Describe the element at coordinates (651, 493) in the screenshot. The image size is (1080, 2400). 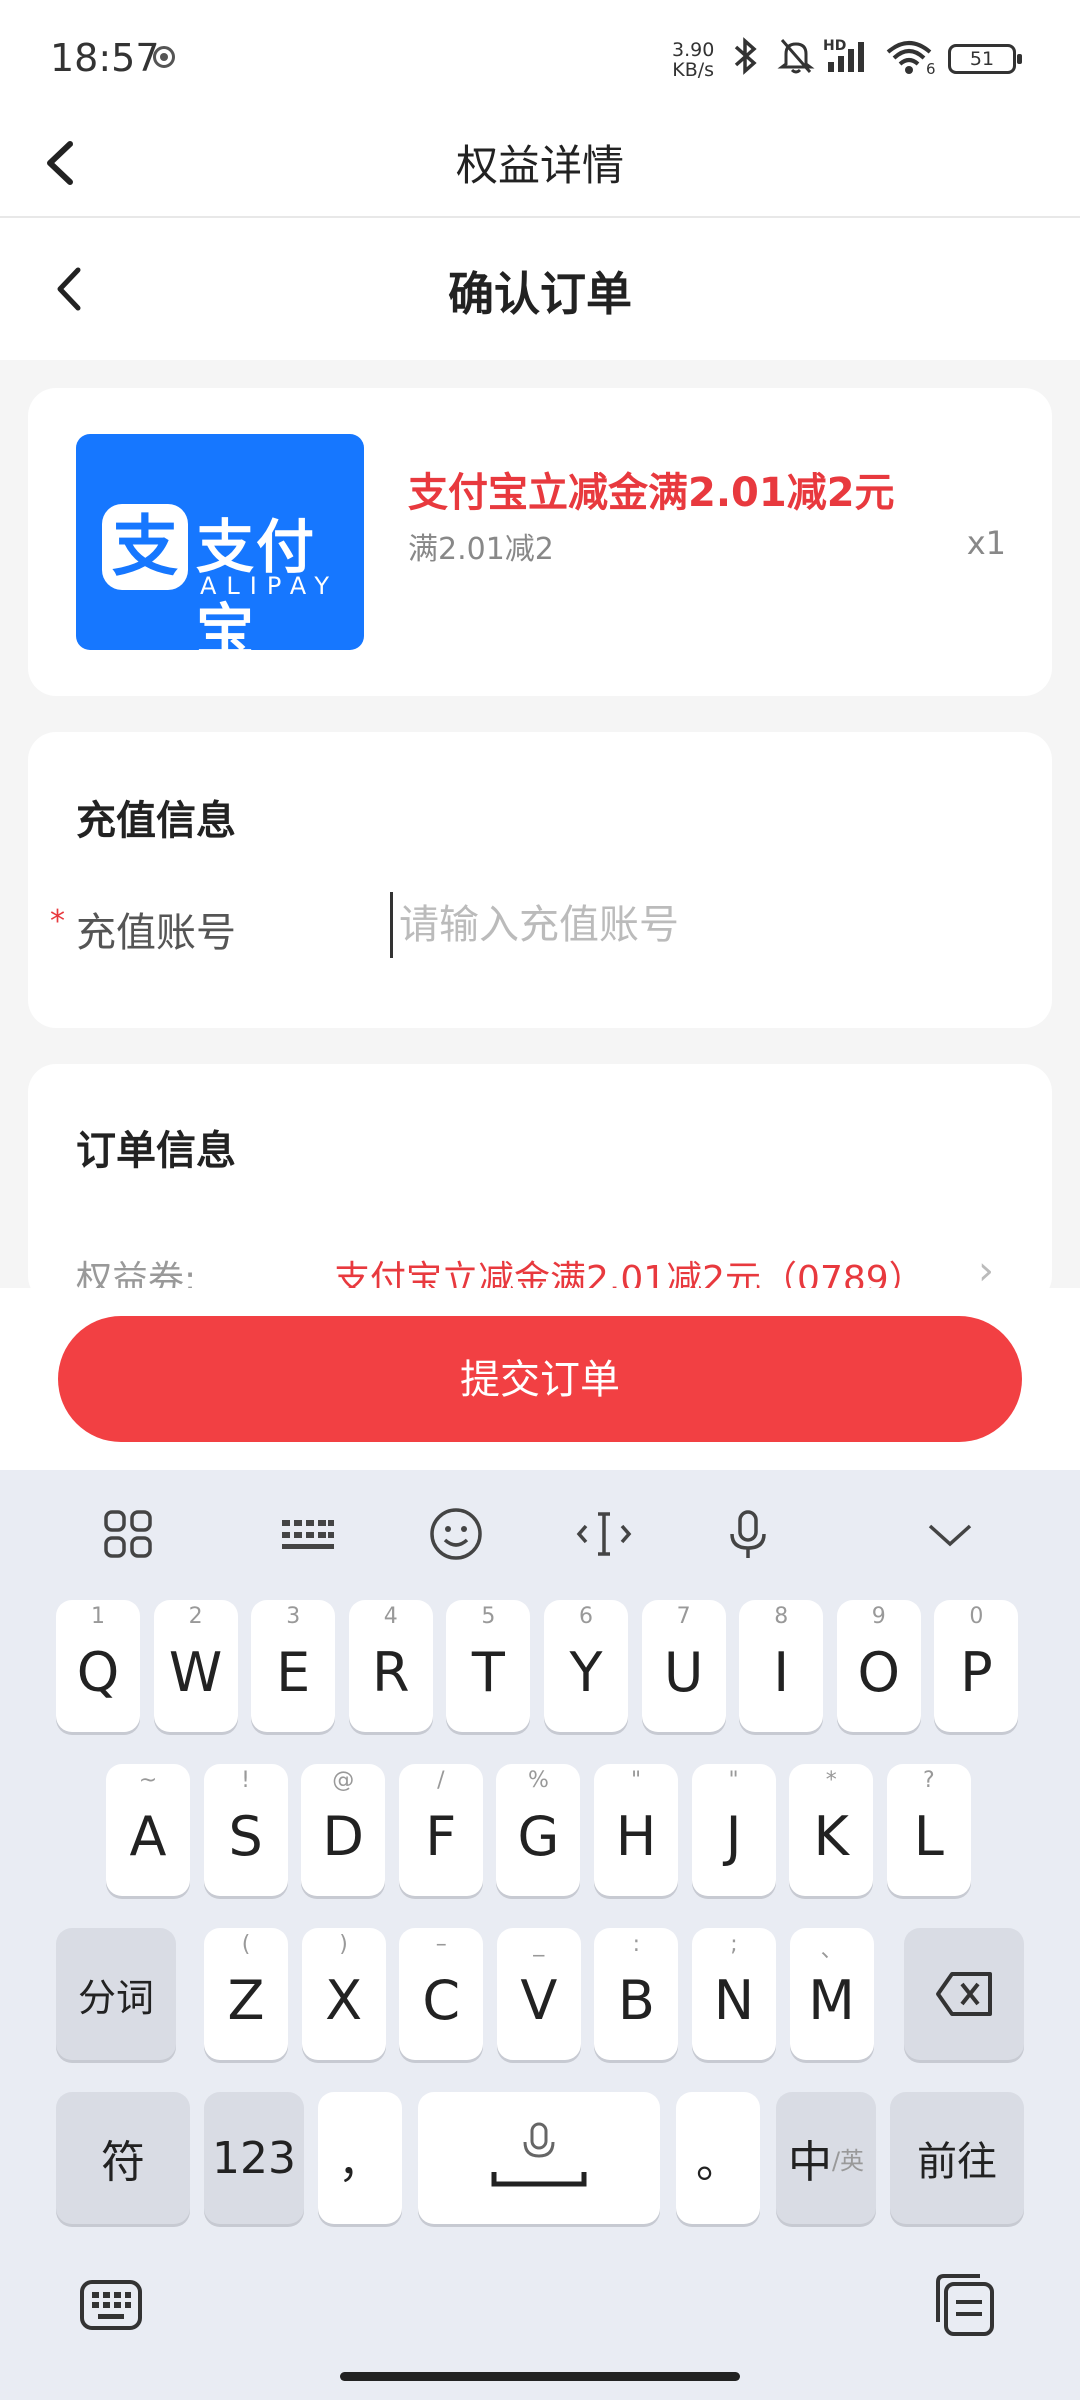
I see `product-title: 支付宝立减金满2.01减2元` at that location.